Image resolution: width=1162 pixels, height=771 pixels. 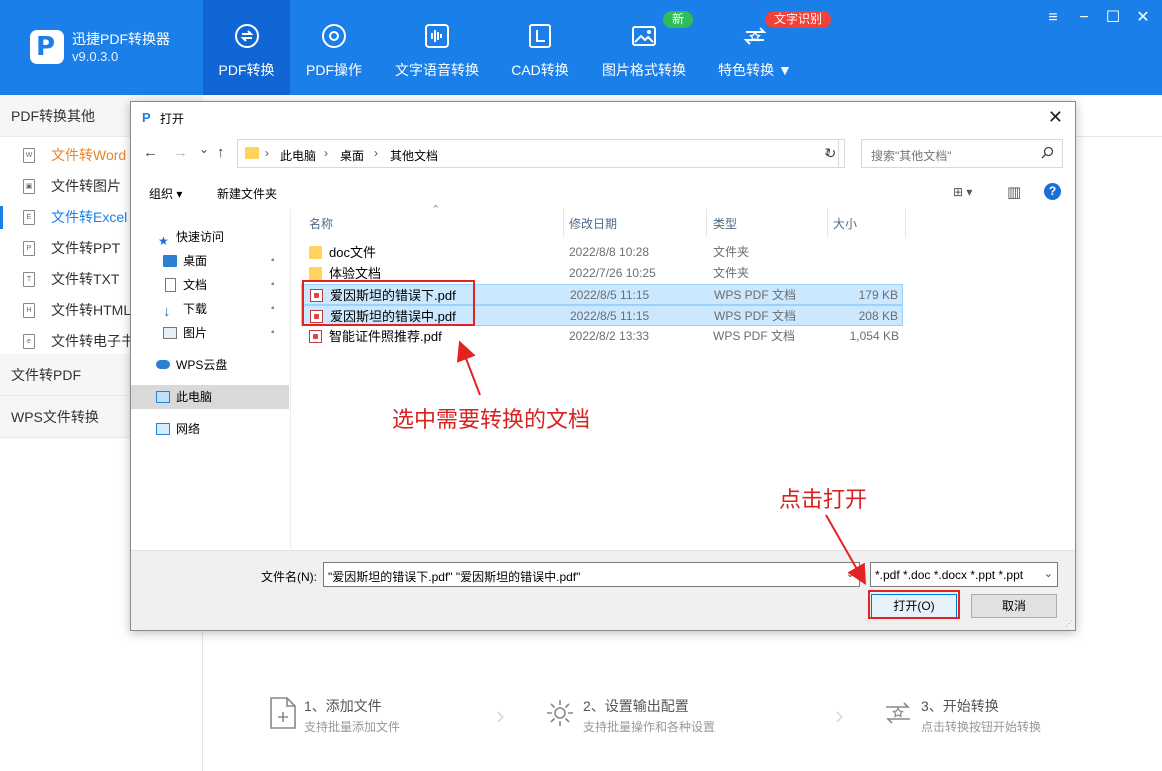 I want to click on filename-label: 文件名(N):, so click(x=289, y=577).